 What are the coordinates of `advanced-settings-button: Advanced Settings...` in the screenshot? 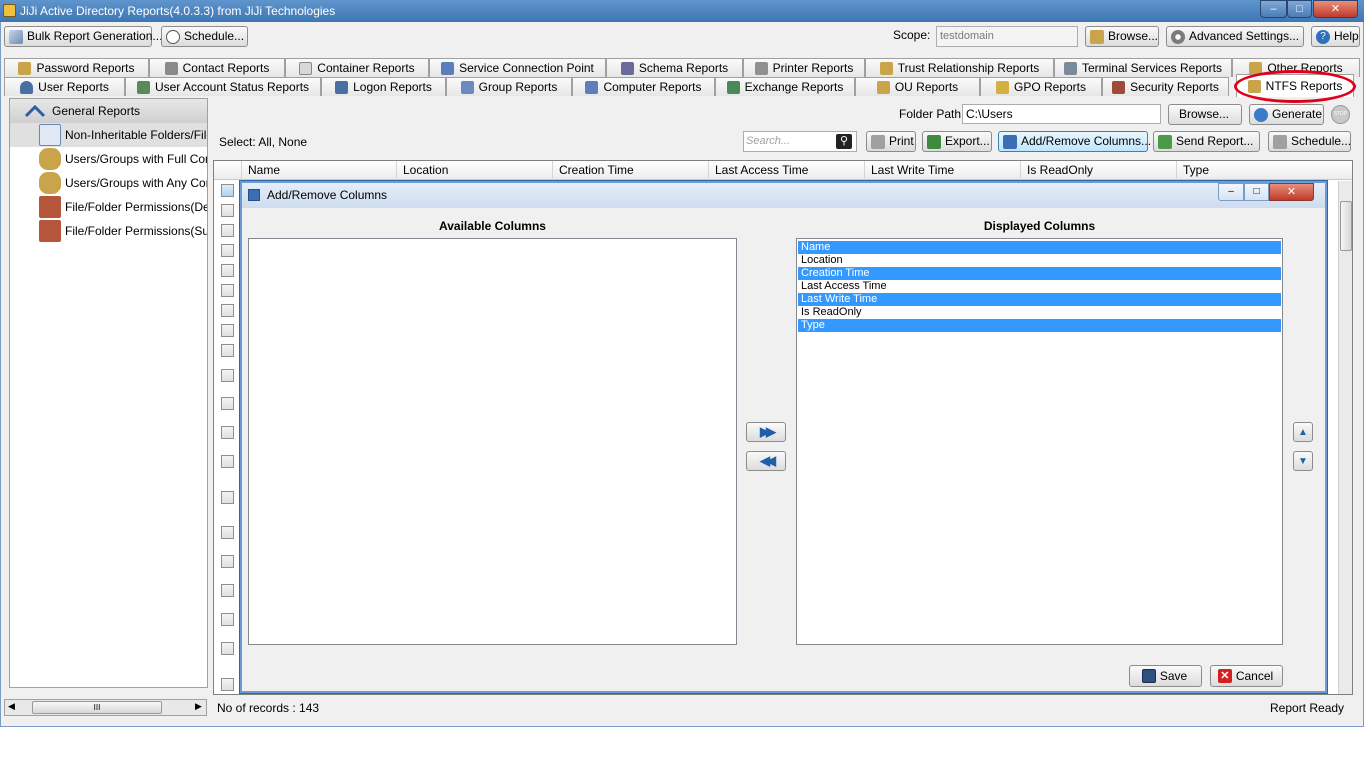 It's located at (1235, 36).